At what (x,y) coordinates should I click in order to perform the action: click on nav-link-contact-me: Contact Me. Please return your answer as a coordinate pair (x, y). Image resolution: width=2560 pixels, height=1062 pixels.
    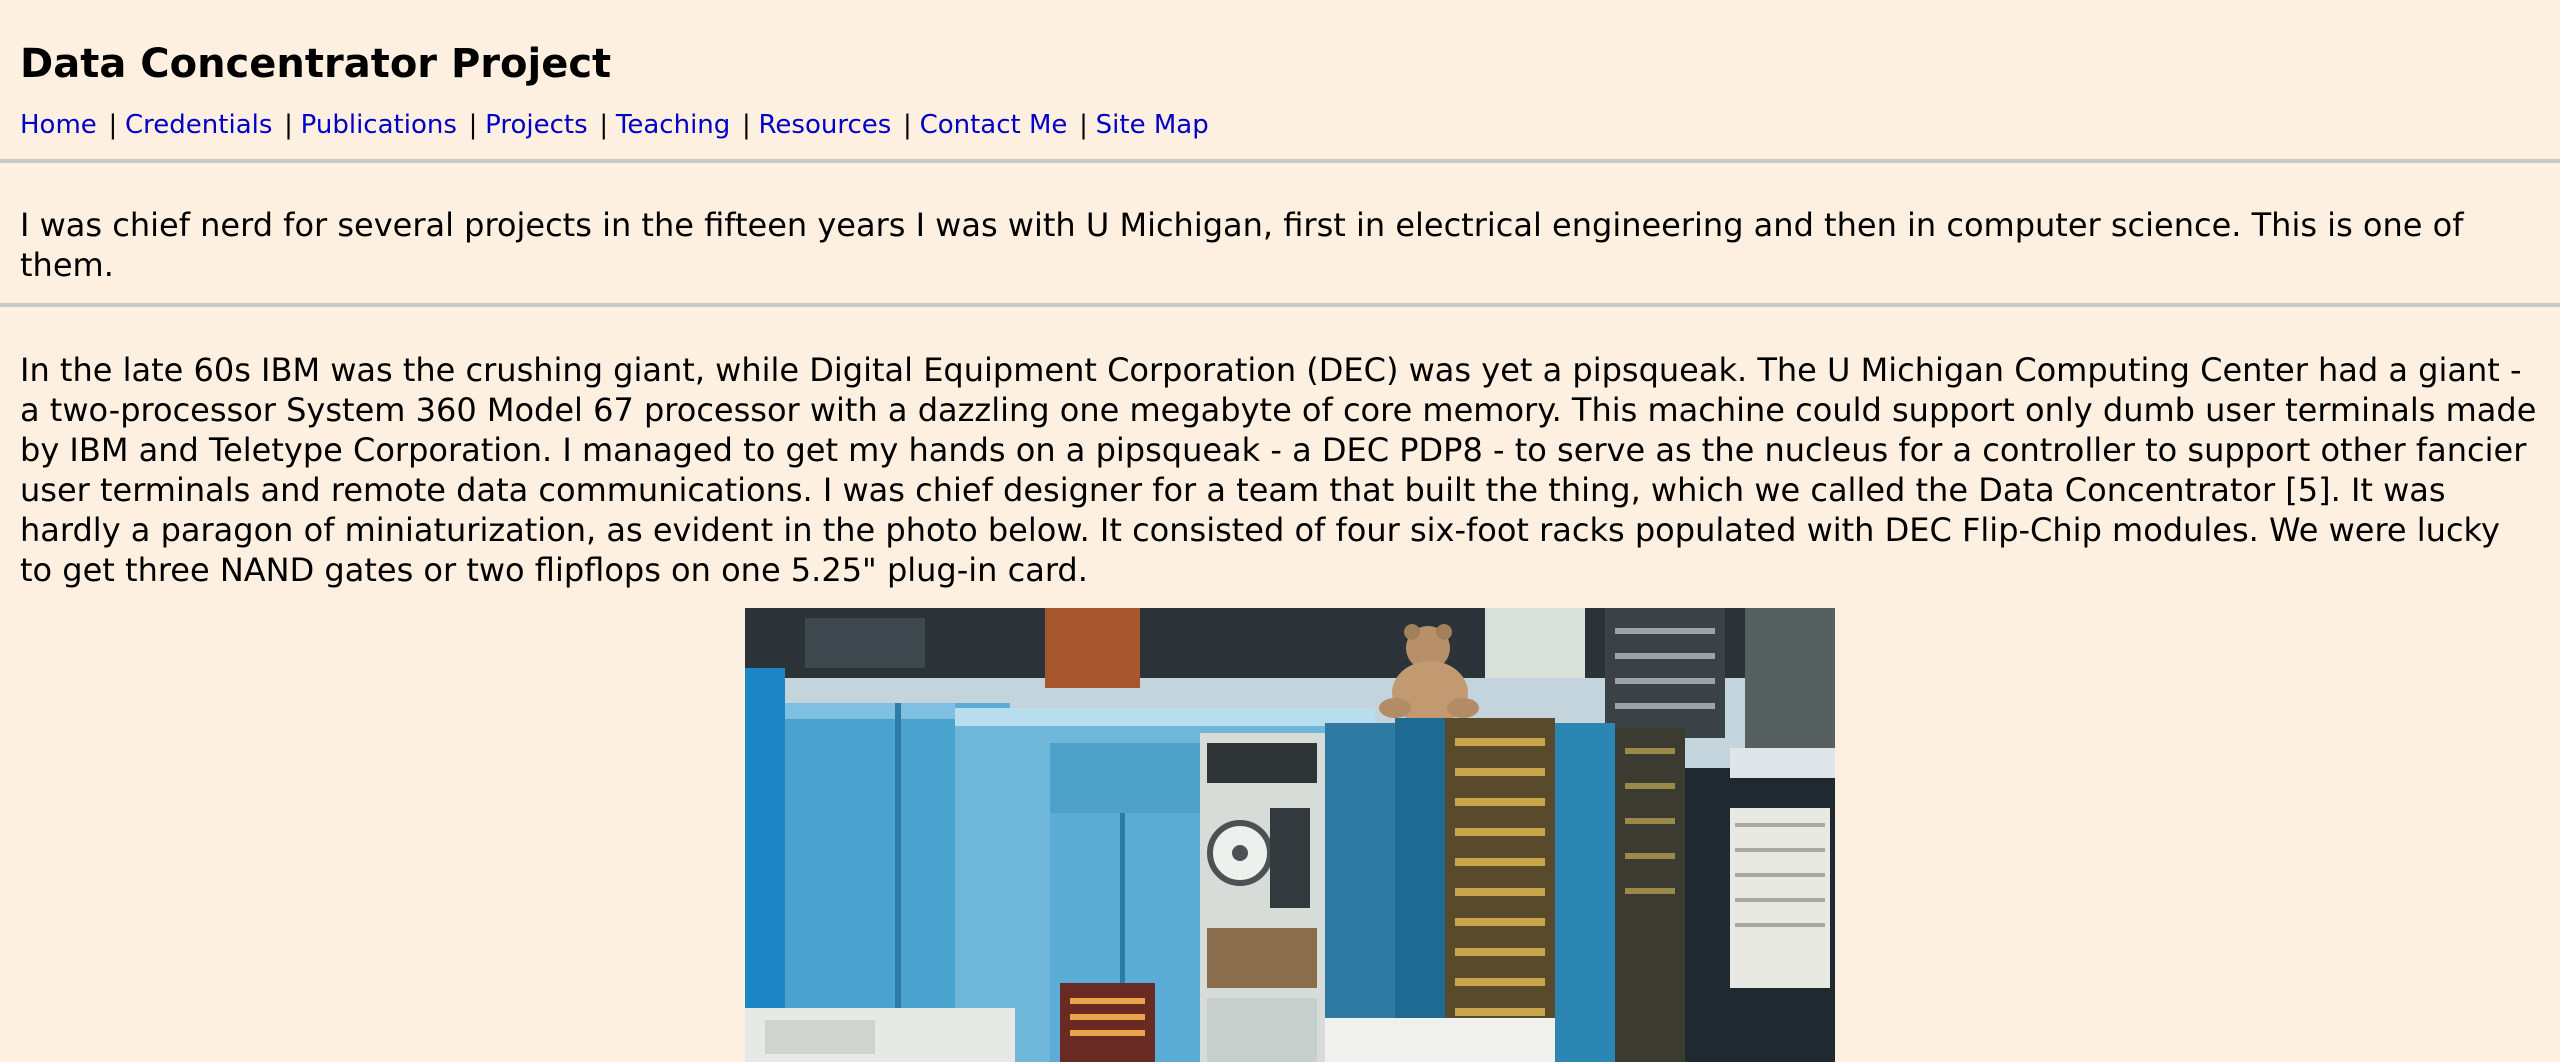
    Looking at the image, I should click on (994, 125).